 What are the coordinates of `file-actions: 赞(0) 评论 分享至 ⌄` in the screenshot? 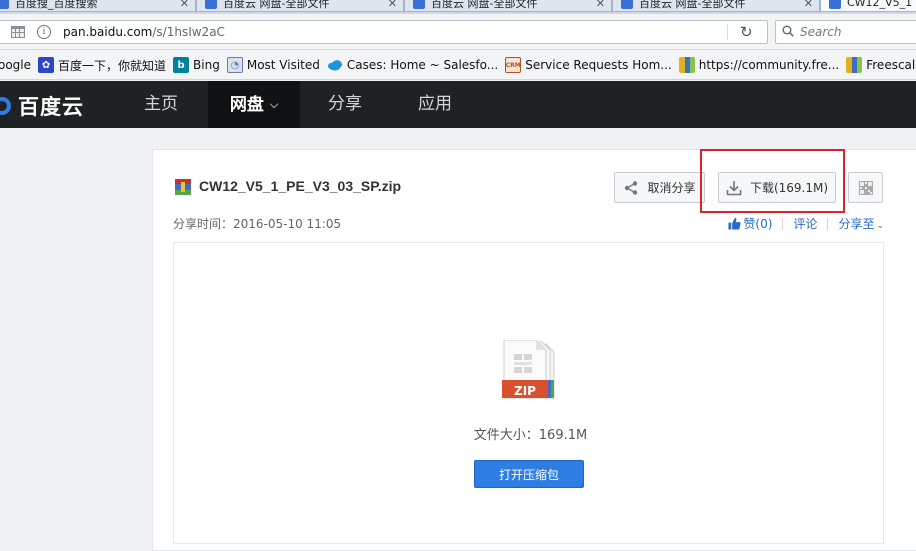 It's located at (806, 223).